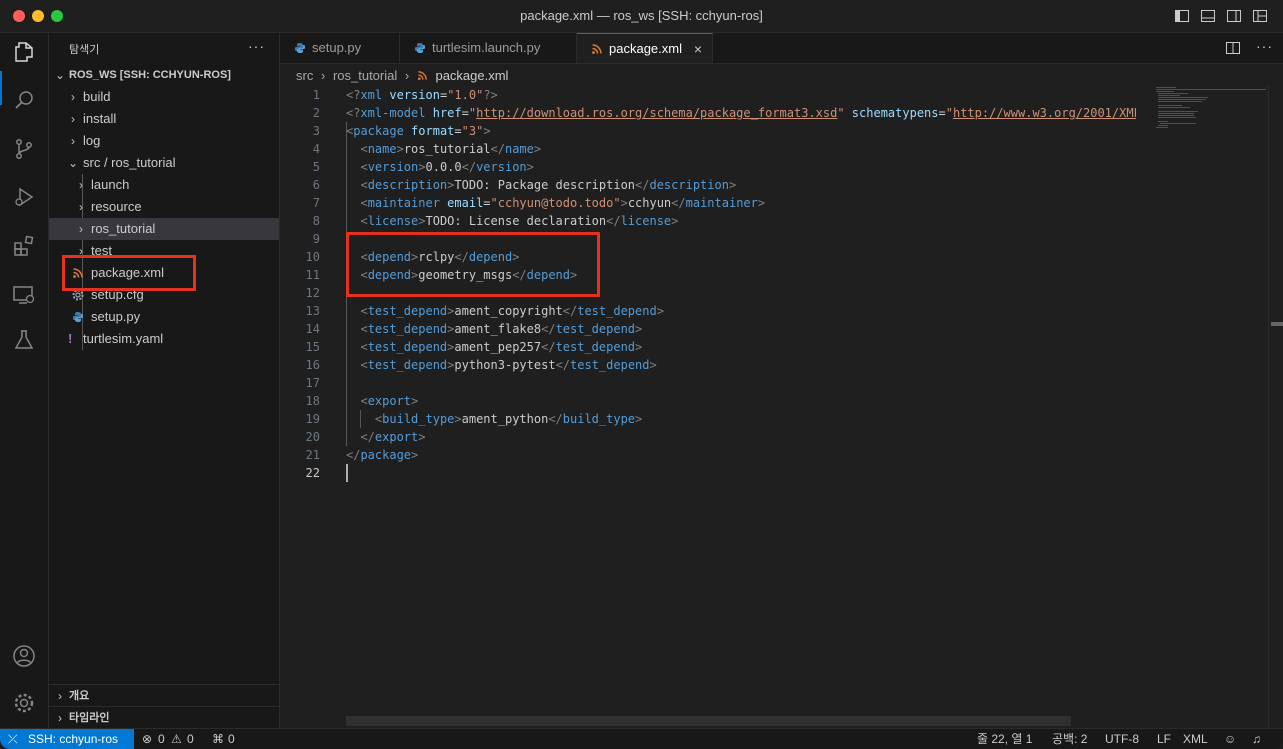 The height and width of the screenshot is (749, 1283). Describe the element at coordinates (1233, 48) in the screenshot. I see `split-editor-icon` at that location.